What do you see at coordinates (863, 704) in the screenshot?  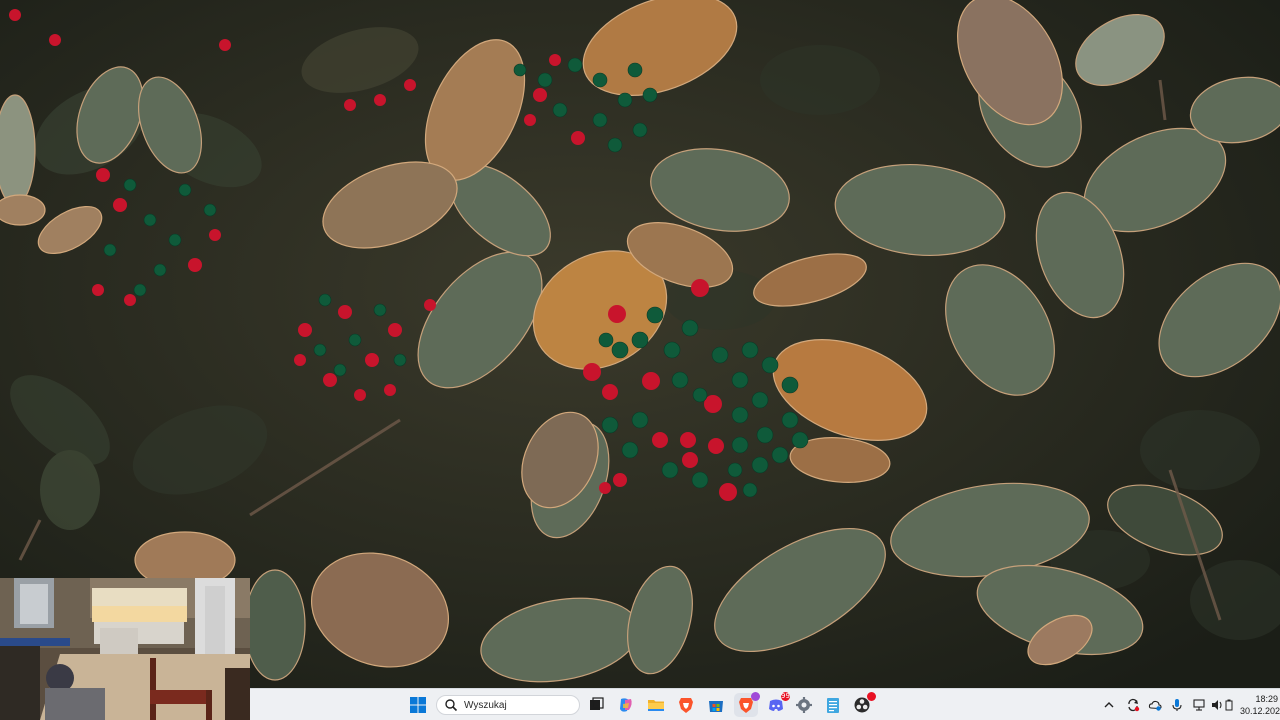 I see `obs-studio-button` at bounding box center [863, 704].